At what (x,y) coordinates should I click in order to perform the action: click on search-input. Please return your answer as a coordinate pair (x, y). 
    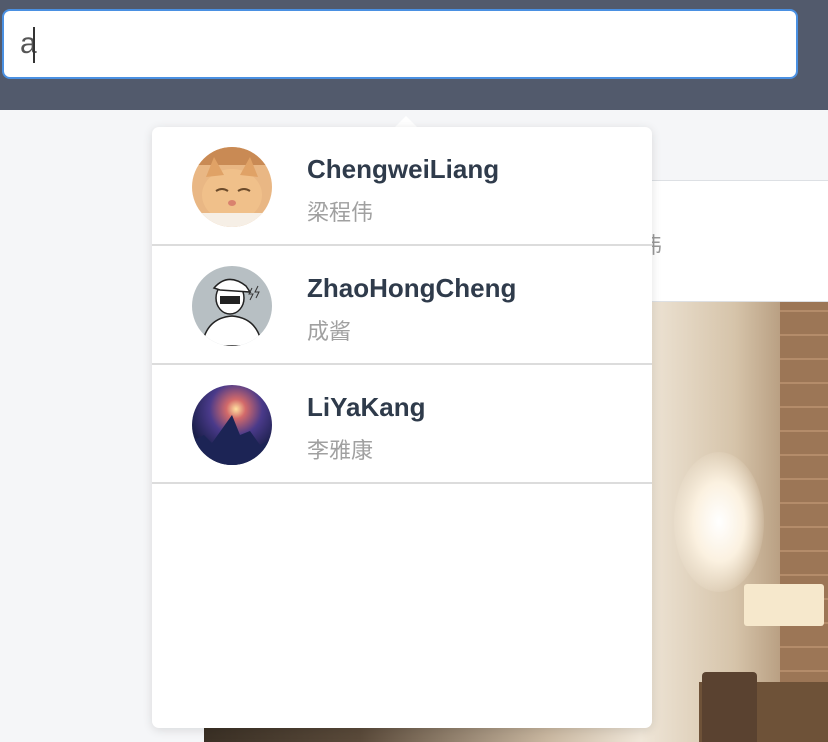
    Looking at the image, I should click on (400, 44).